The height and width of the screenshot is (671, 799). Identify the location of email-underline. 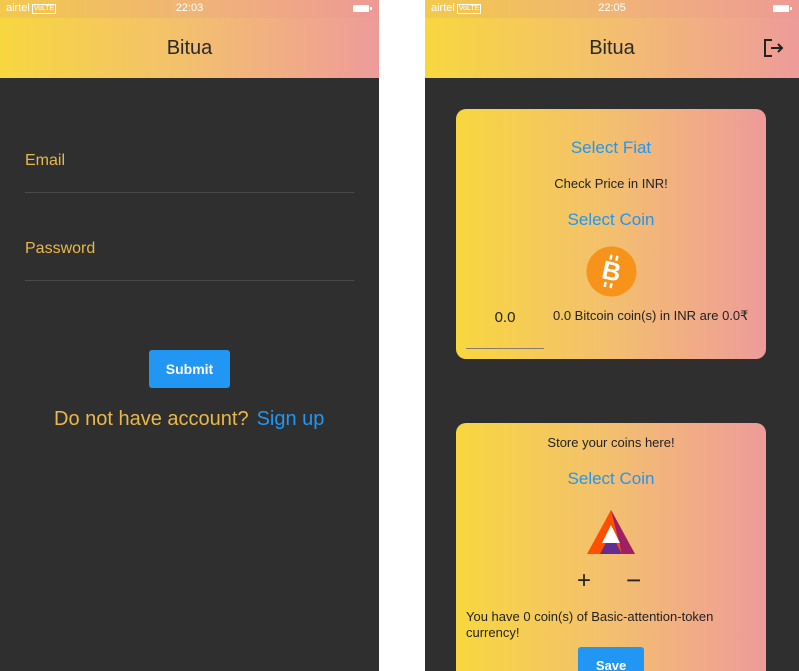
(189, 192).